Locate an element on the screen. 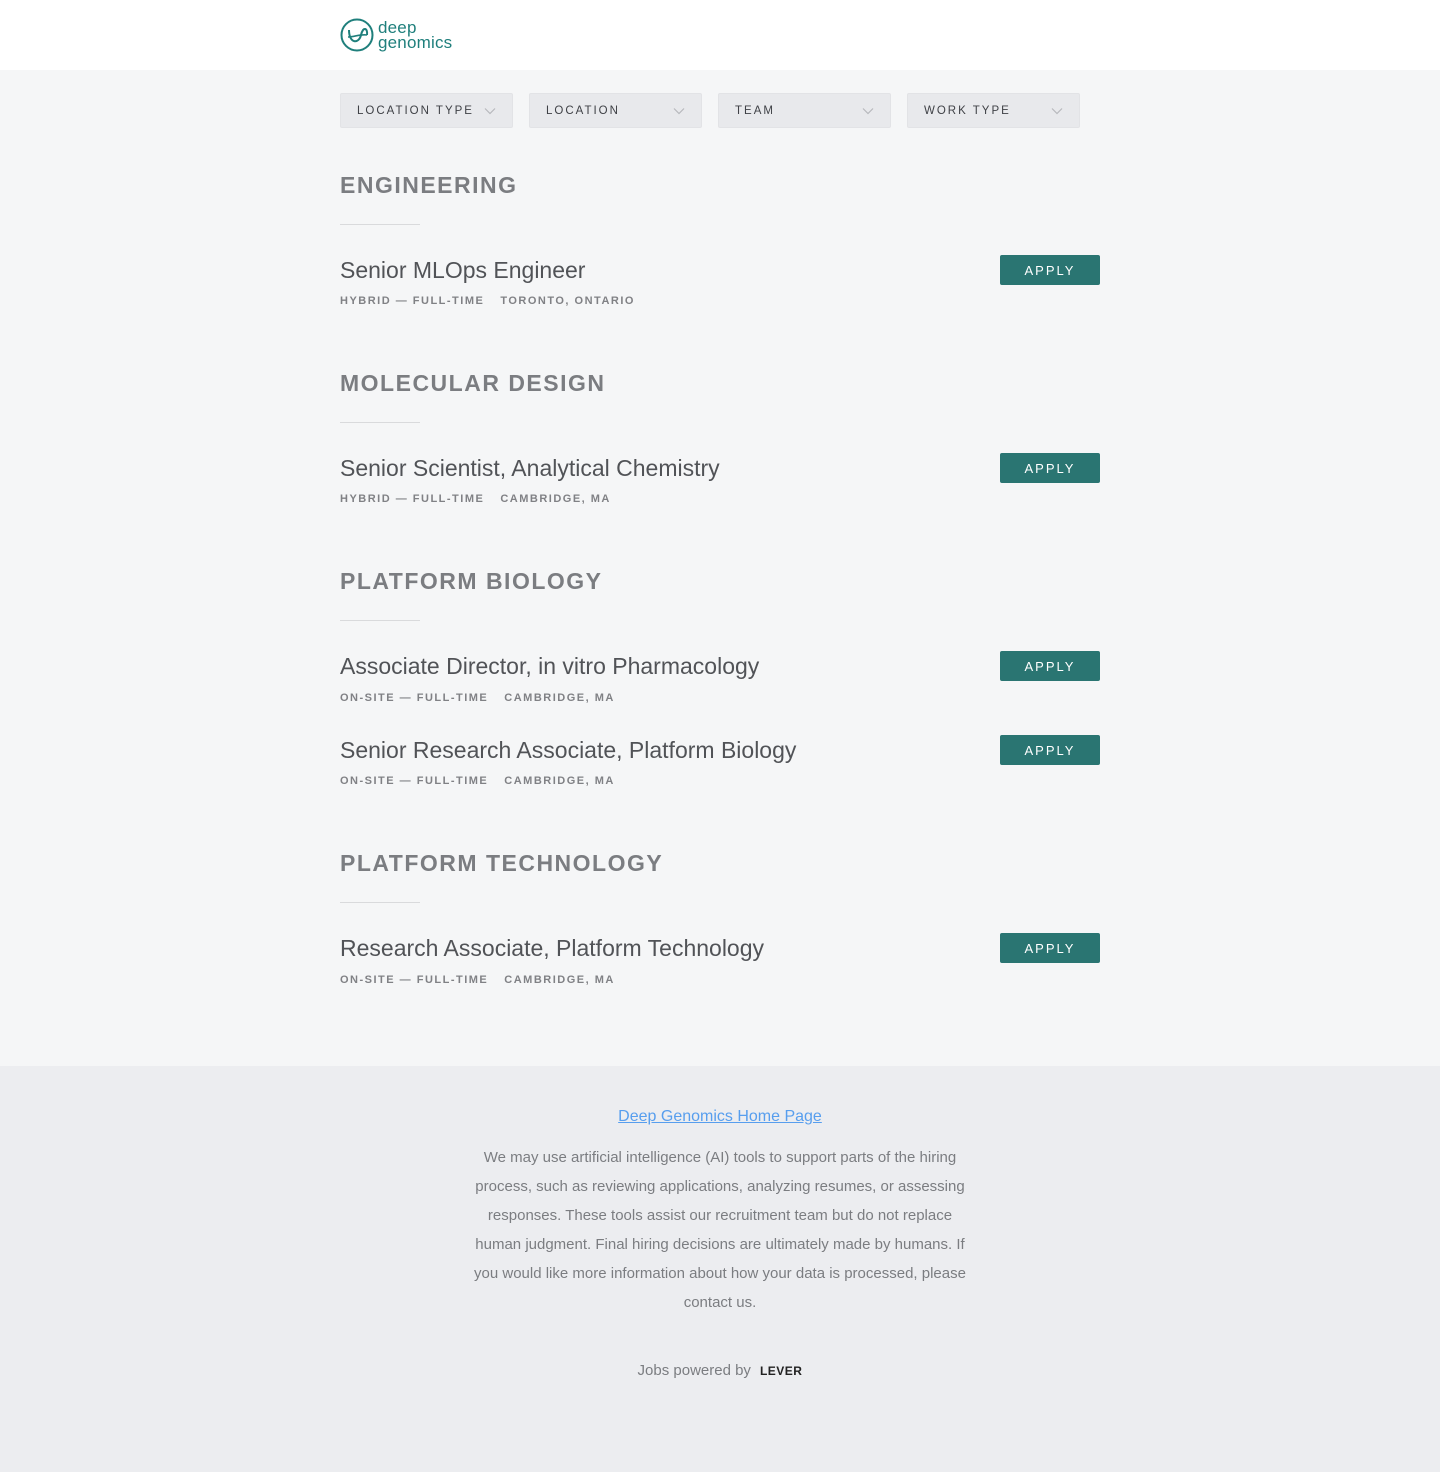 The image size is (1440, 1472). posting-meta: HYBRID — FULL-TIME CAMBRIDGE, MA is located at coordinates (475, 499).